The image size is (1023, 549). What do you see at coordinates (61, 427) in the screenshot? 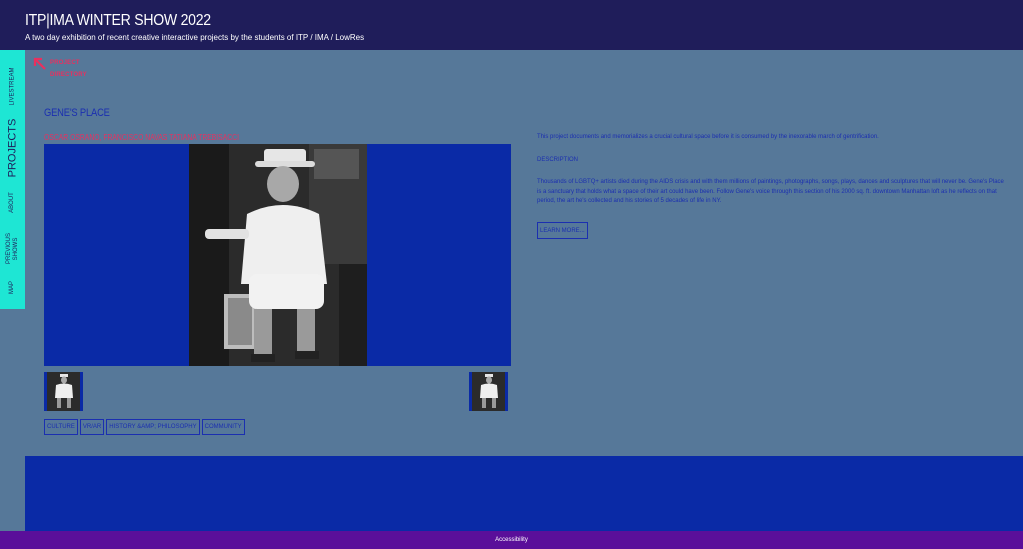
I see `tag-culture: CULTURE` at bounding box center [61, 427].